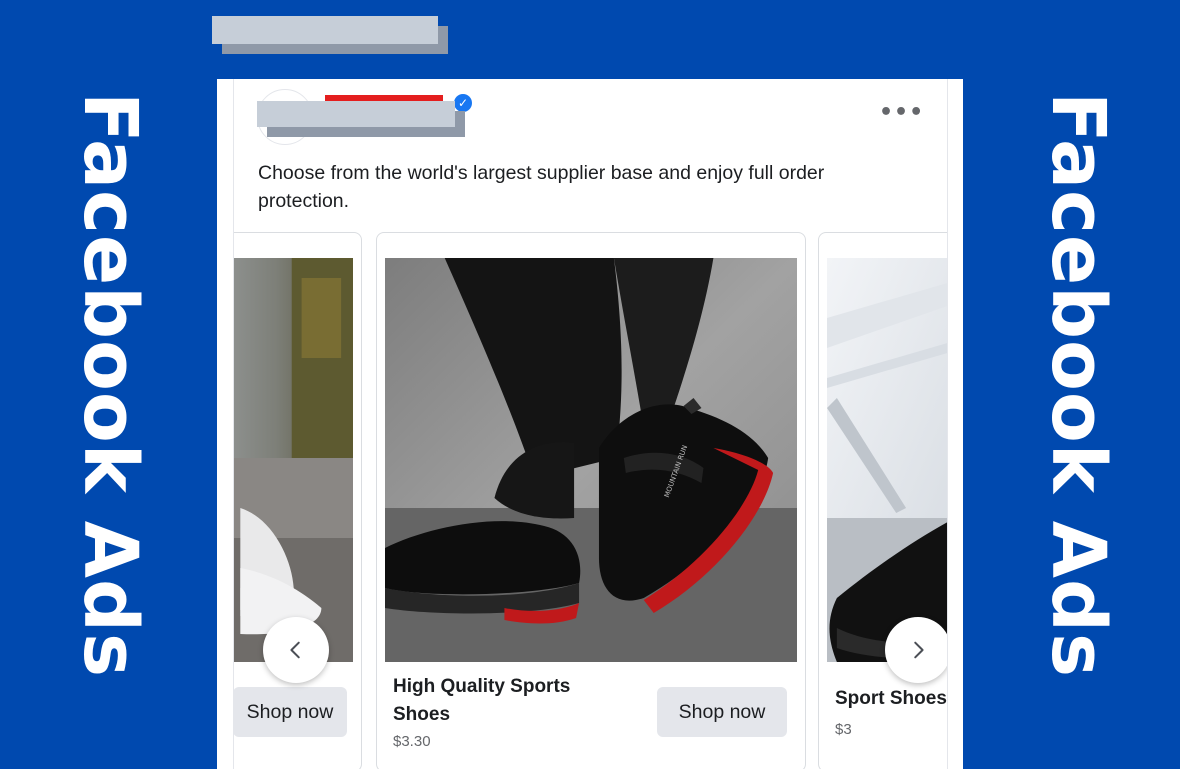  I want to click on carousel-next-button, so click(916, 650).